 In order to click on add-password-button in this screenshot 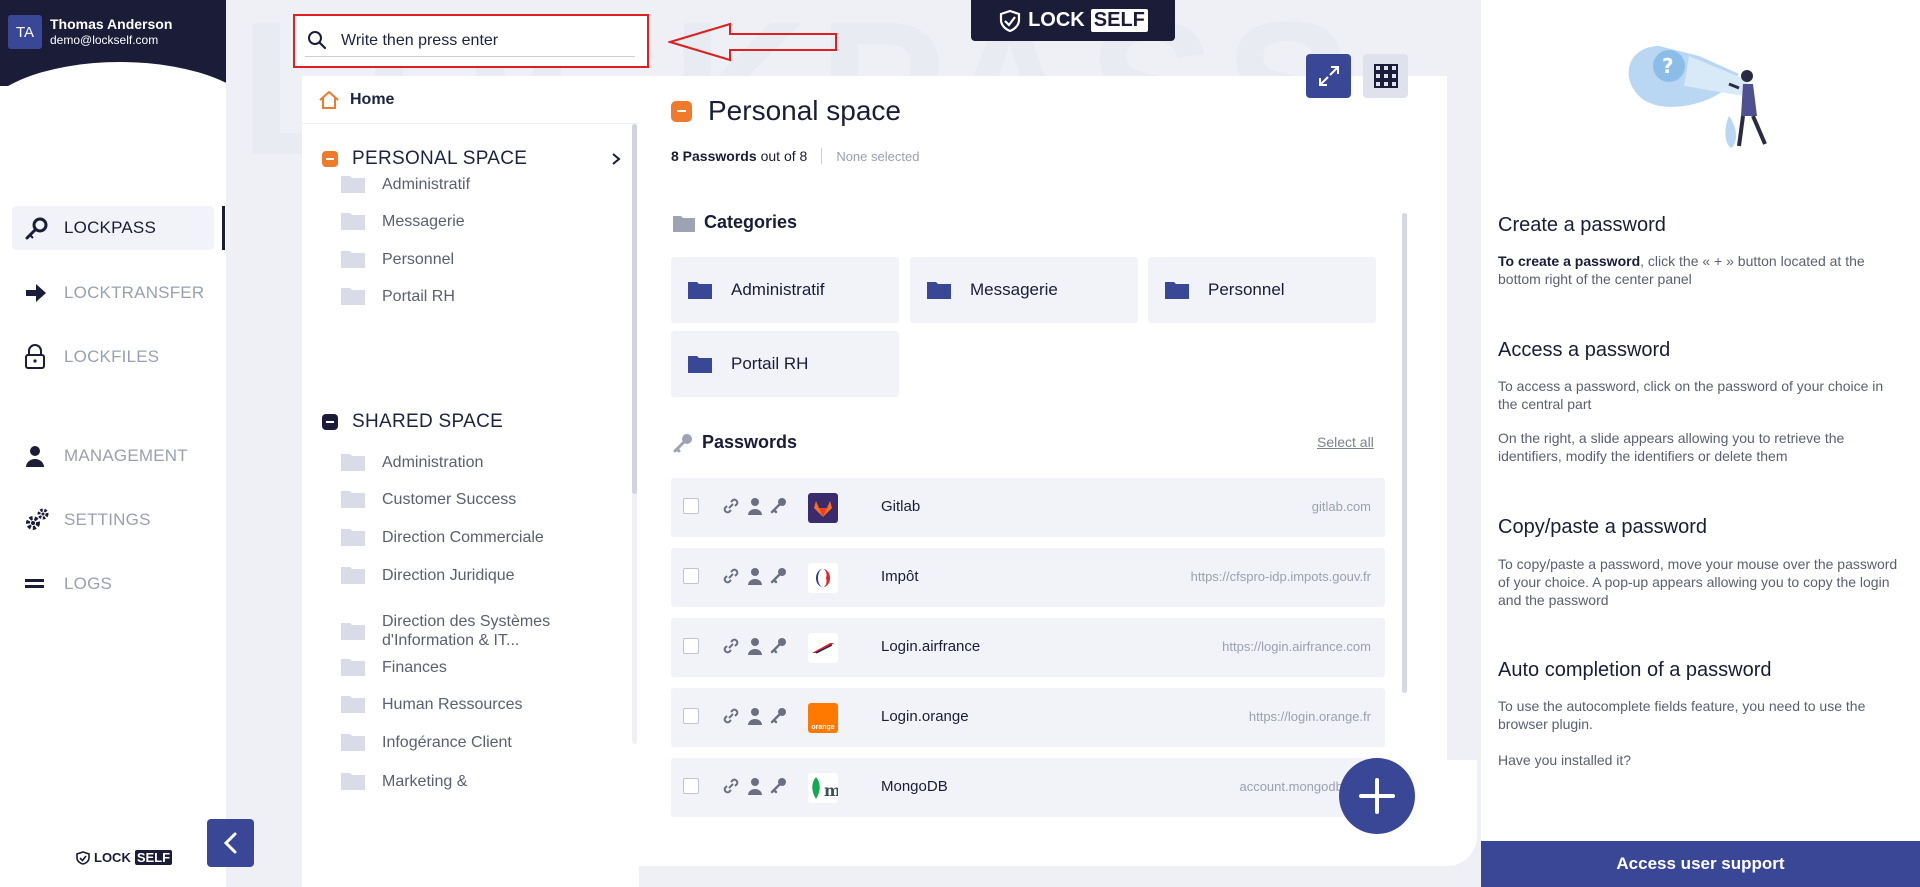, I will do `click(1377, 796)`.